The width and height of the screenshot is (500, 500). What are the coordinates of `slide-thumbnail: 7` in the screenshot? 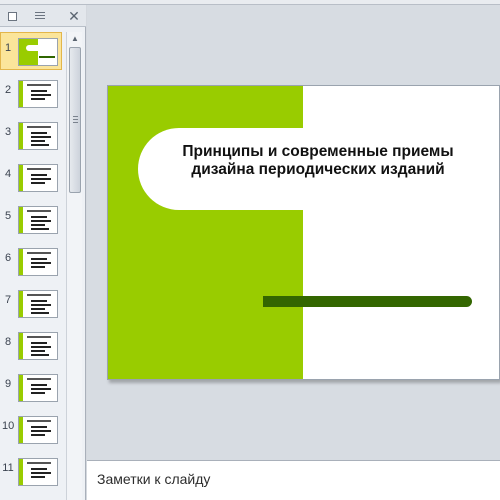 It's located at (33, 303).